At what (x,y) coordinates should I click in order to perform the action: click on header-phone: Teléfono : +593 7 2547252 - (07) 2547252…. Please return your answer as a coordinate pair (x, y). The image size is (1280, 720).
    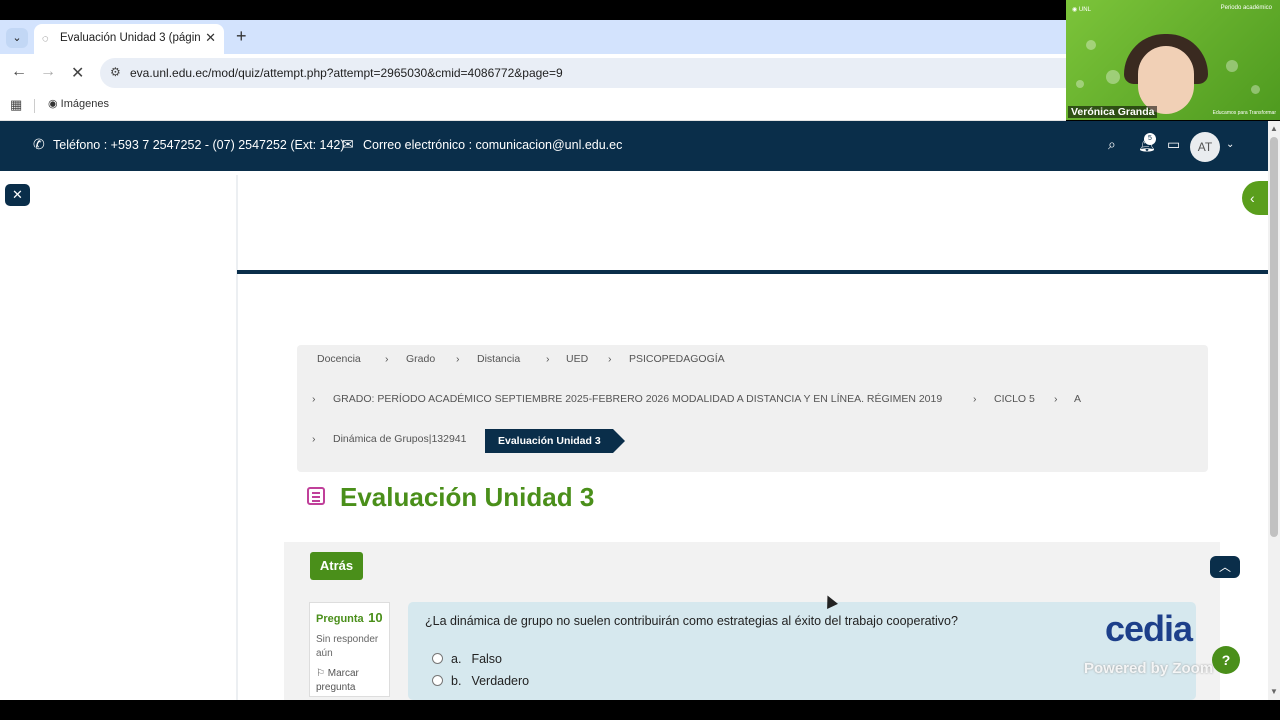
    Looking at the image, I should click on (199, 145).